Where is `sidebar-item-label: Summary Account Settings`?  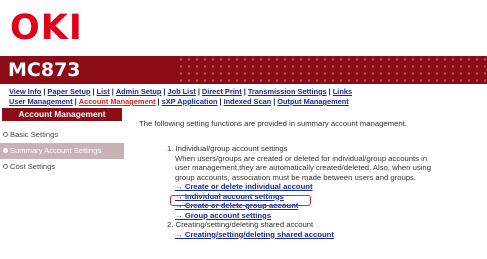 sidebar-item-label: Summary Account Settings is located at coordinates (56, 150).